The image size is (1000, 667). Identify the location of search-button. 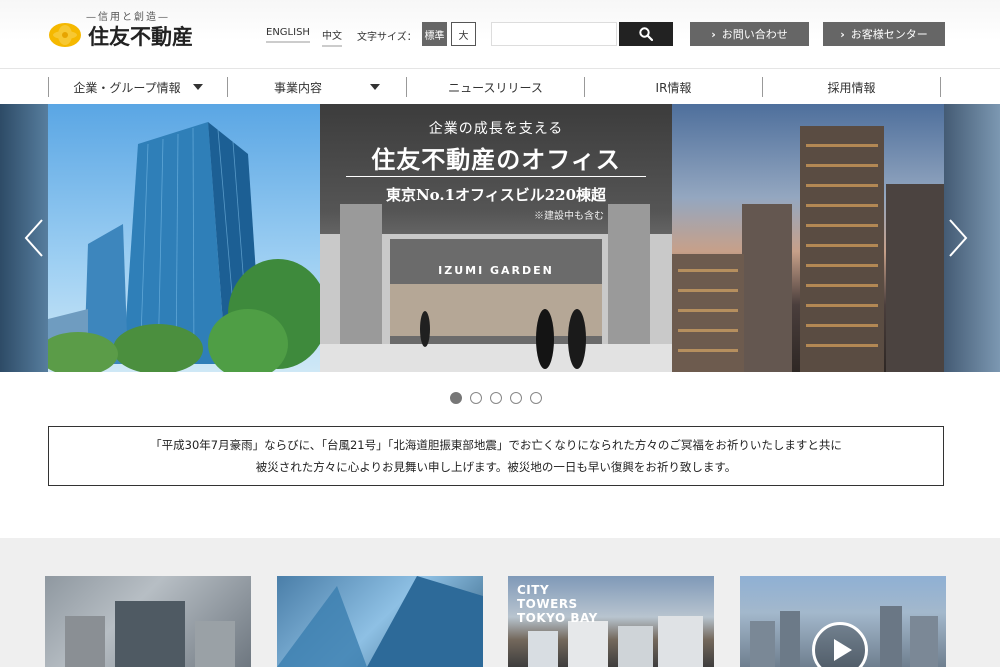
(646, 34).